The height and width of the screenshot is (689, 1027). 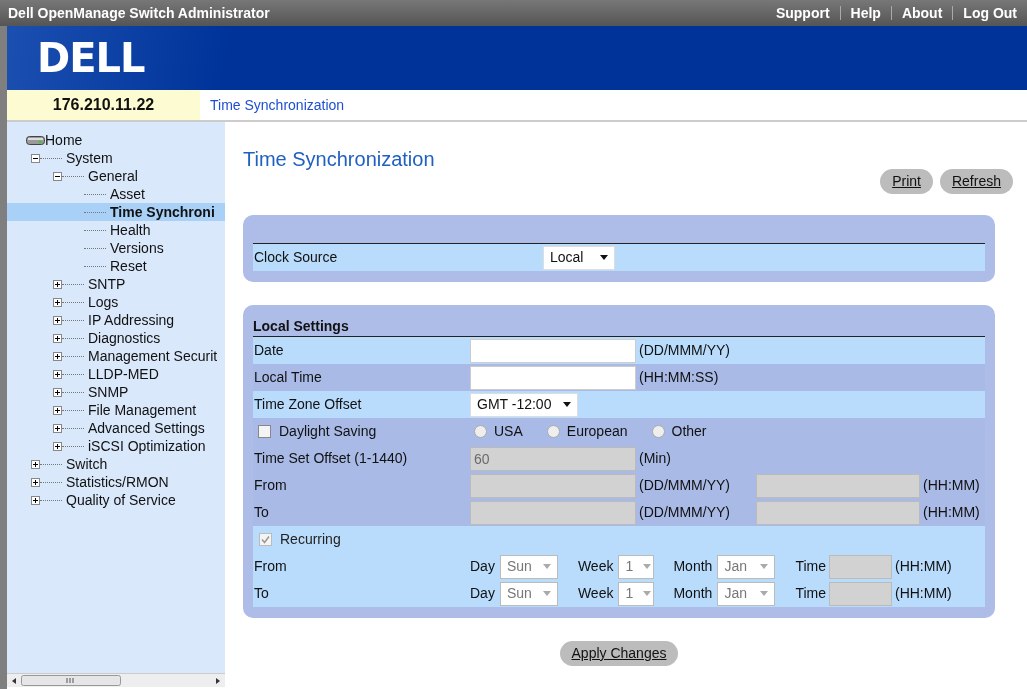 What do you see at coordinates (921, 13) in the screenshot?
I see `header-link: About` at bounding box center [921, 13].